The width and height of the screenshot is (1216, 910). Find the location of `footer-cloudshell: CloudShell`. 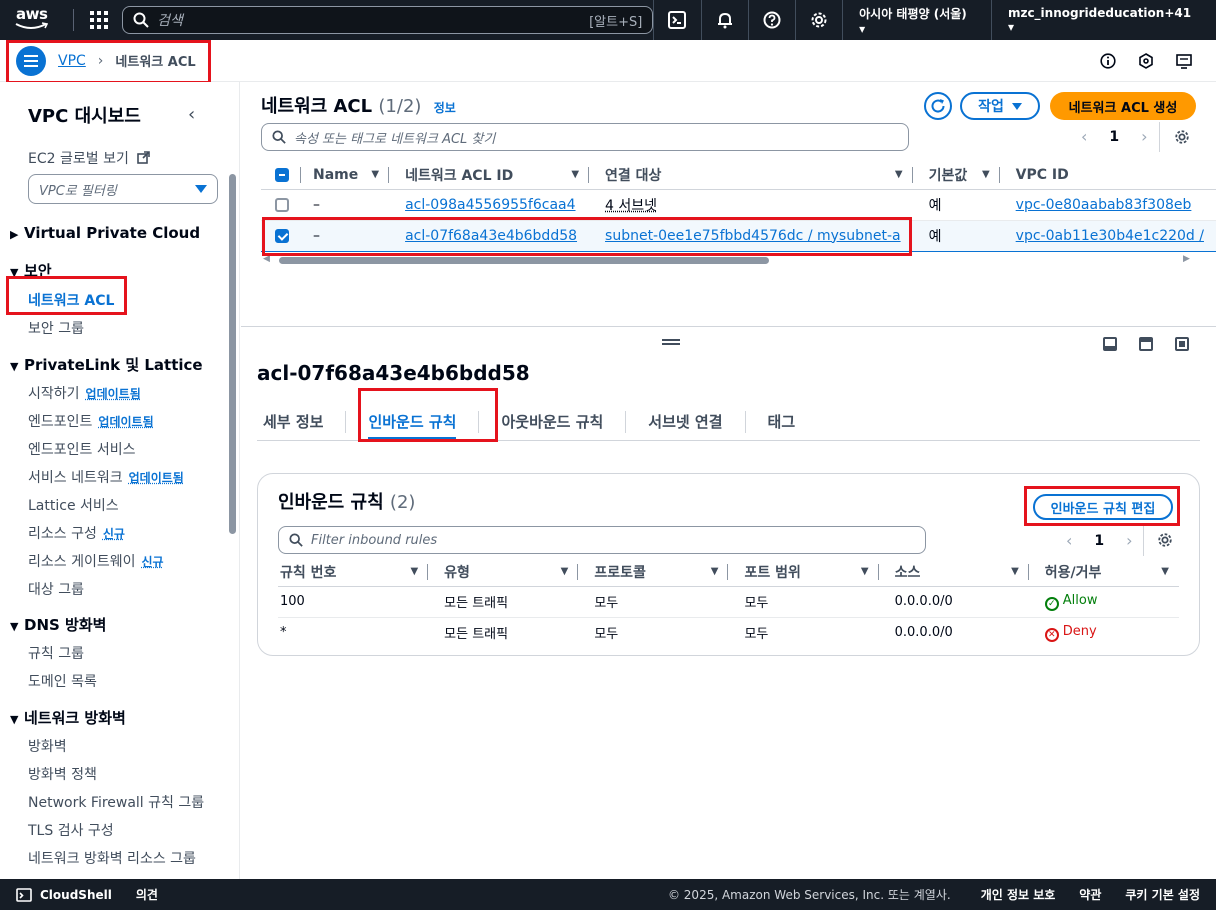

footer-cloudshell: CloudShell is located at coordinates (76, 895).